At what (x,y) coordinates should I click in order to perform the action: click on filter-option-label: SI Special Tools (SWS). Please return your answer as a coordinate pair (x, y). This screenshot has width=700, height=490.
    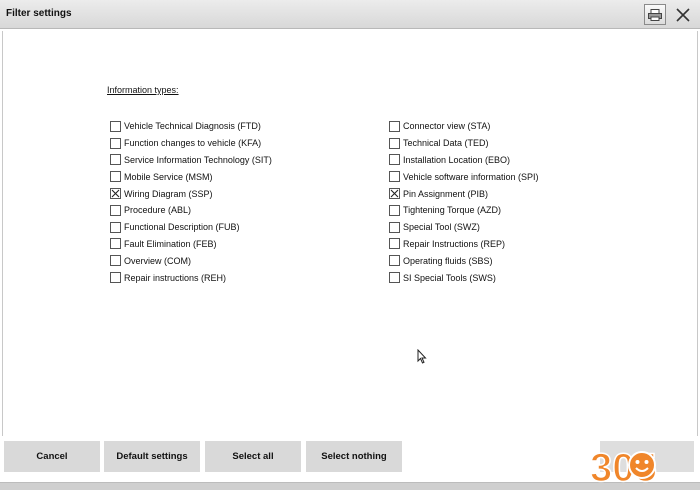
    Looking at the image, I should click on (449, 277).